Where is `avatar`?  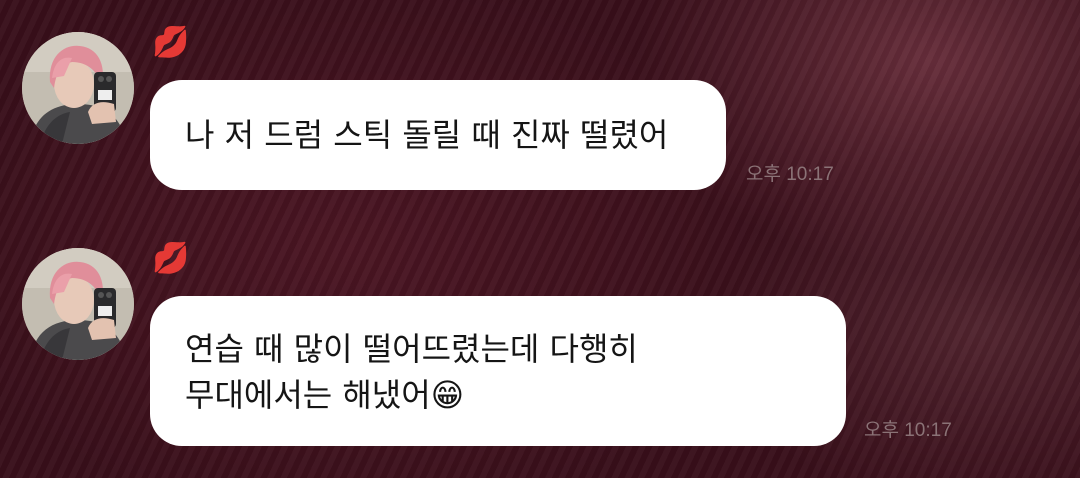 avatar is located at coordinates (78, 304).